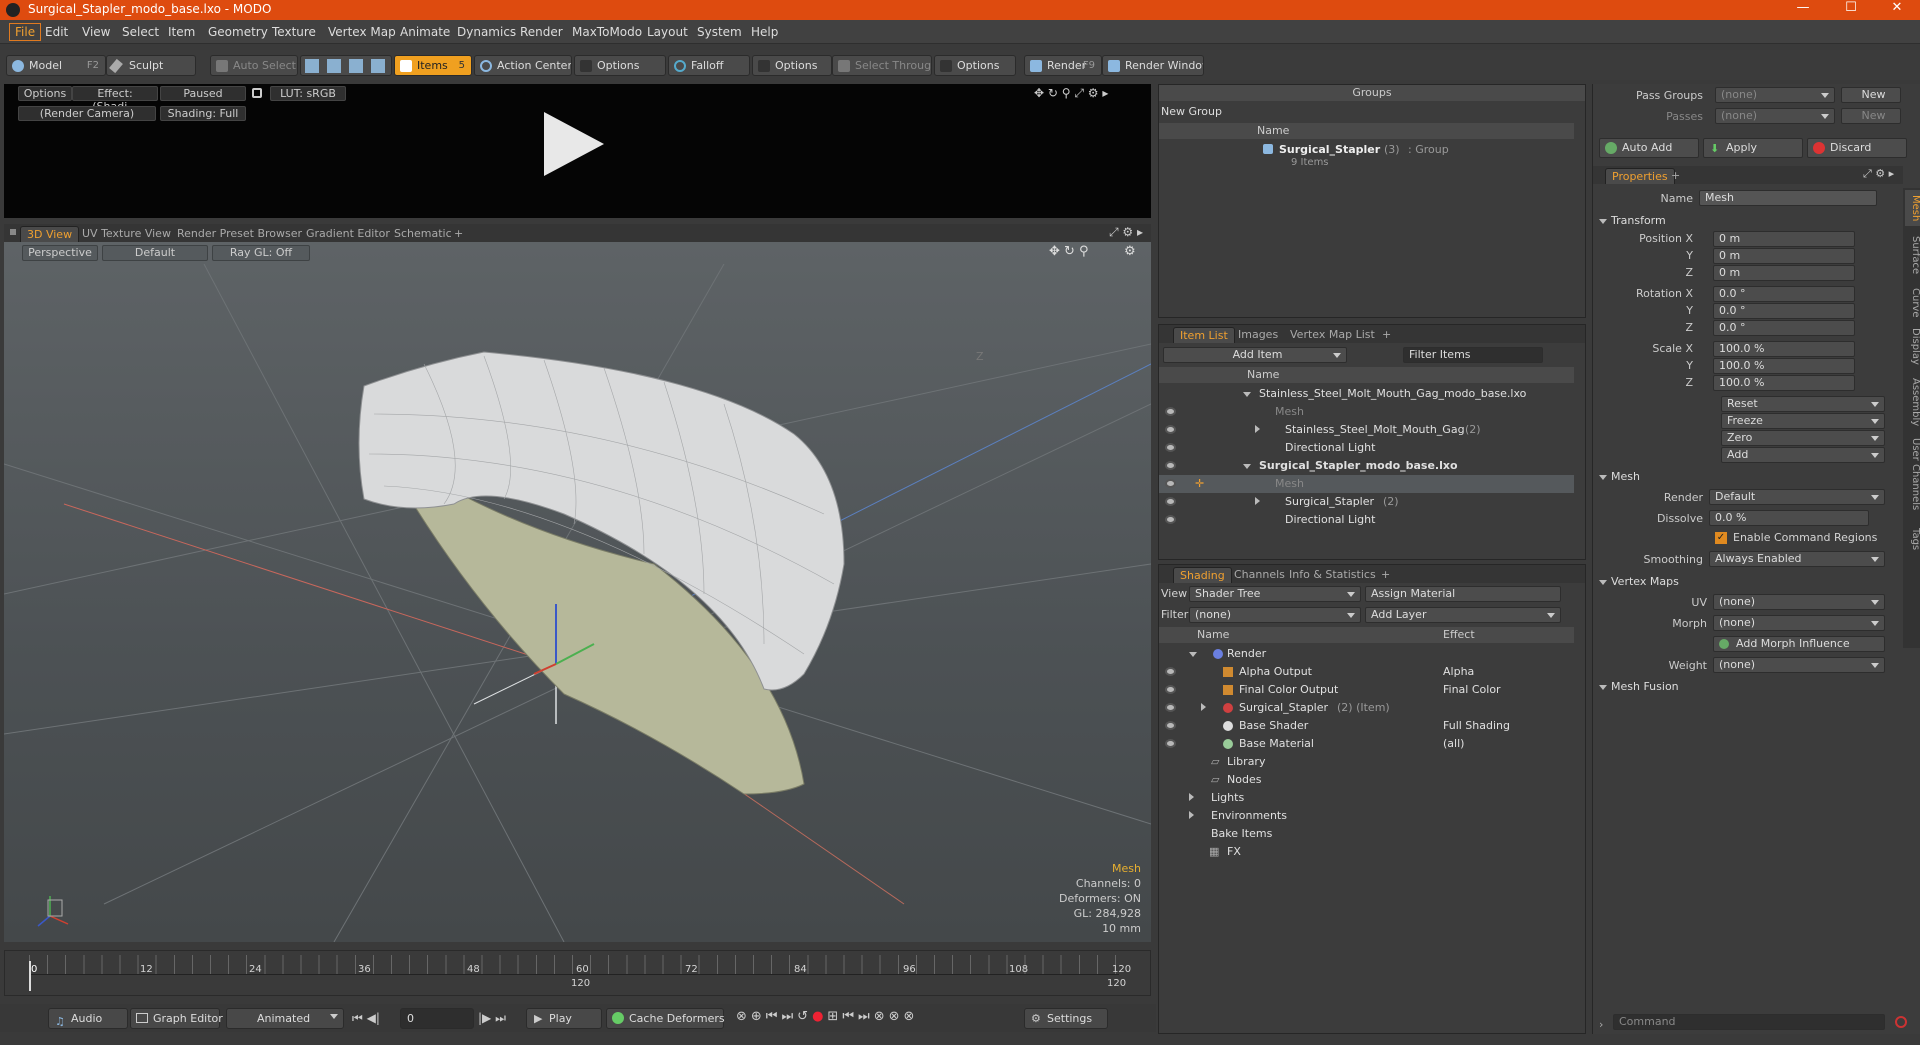 The image size is (1920, 1045). I want to click on list-item: Stainless_Steel_Molt_Mouth_Gag (2), so click(1366, 430).